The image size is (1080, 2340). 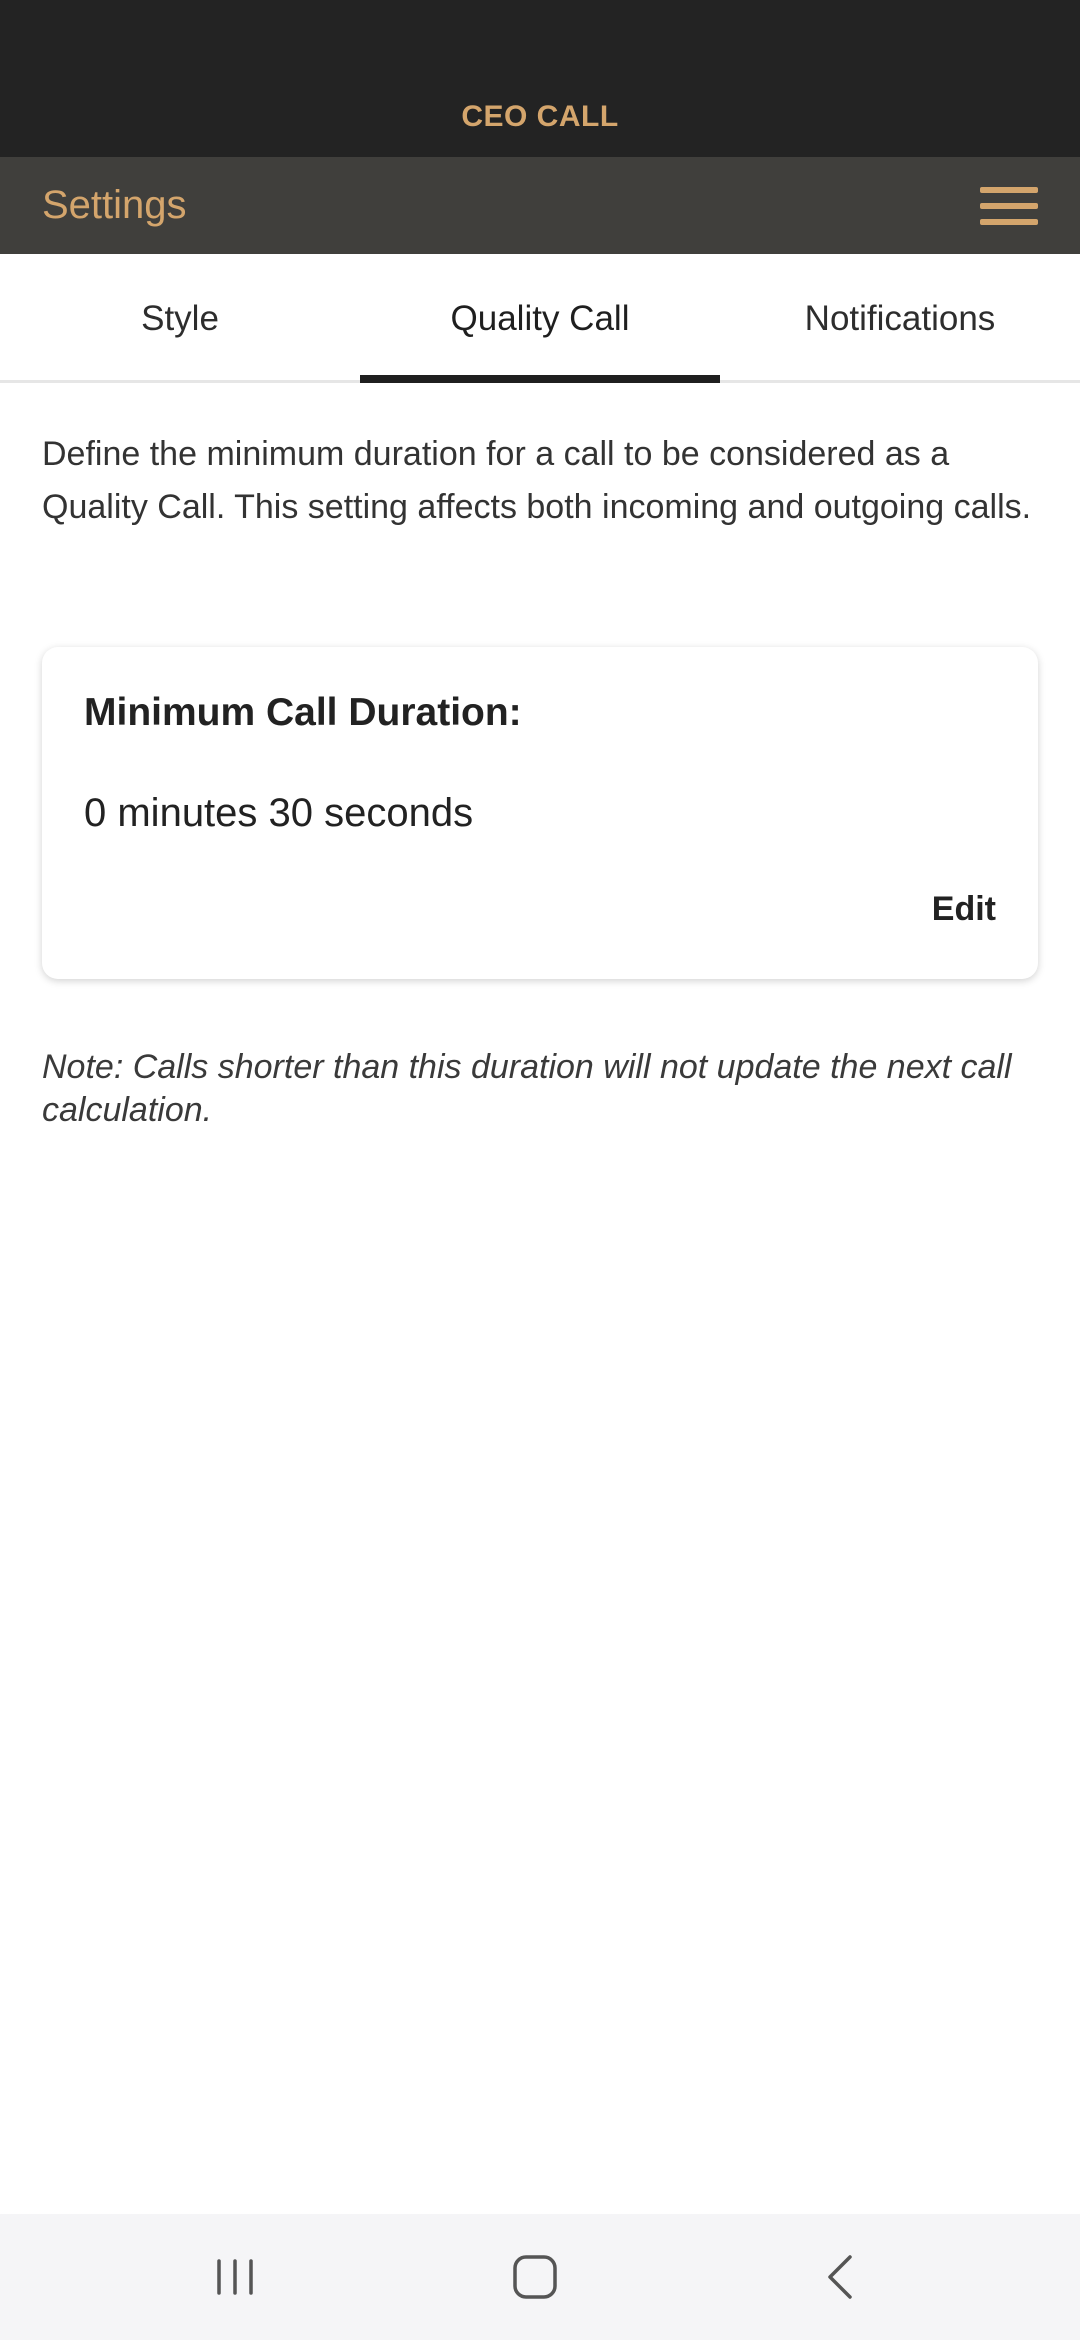 I want to click on card-title: Minimum Call Duration:, so click(x=303, y=712).